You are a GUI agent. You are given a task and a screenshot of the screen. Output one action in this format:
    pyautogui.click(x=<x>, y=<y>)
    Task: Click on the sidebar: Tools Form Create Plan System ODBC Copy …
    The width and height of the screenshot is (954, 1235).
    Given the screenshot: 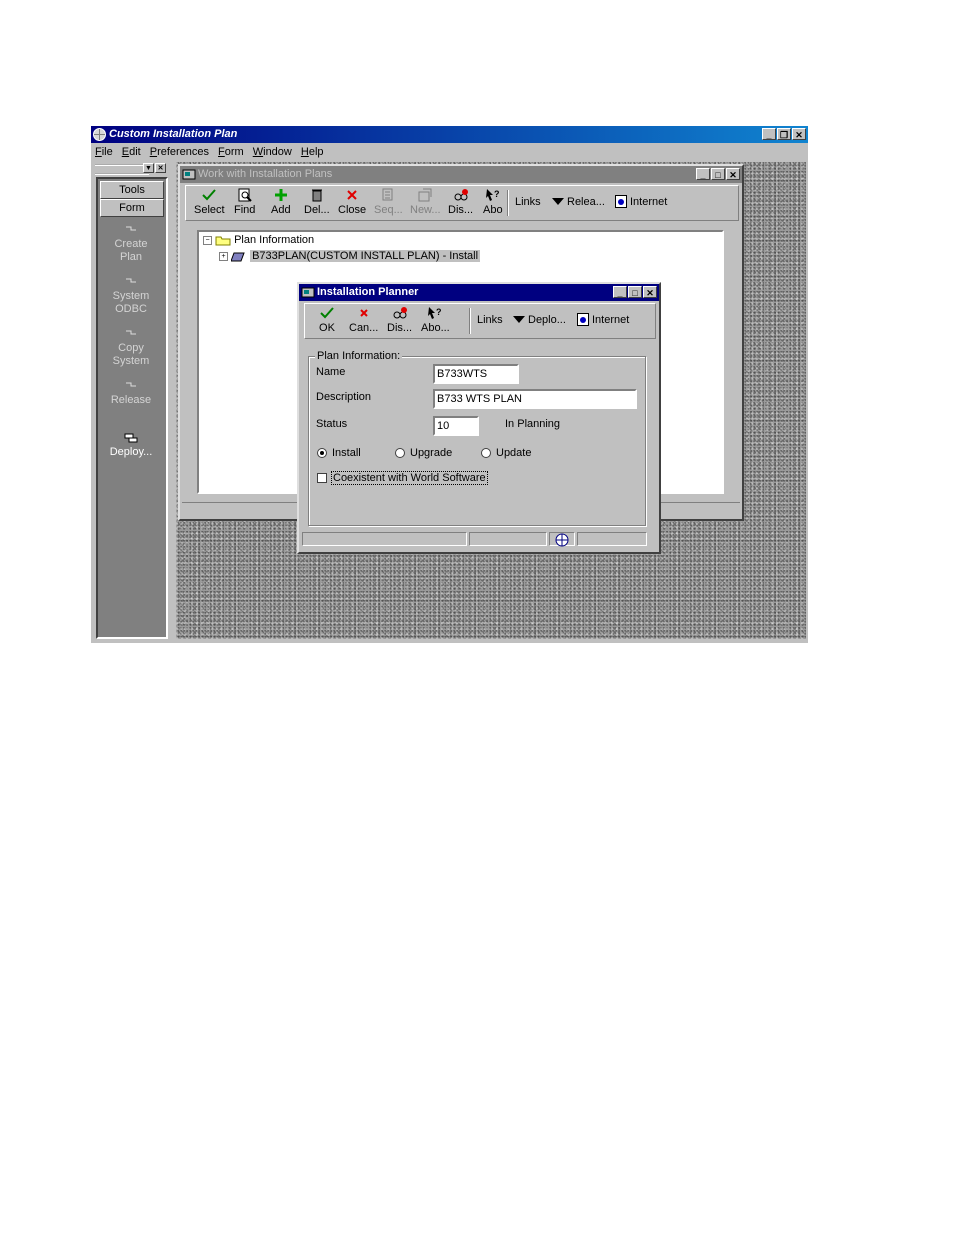 What is the action you would take?
    pyautogui.click(x=132, y=408)
    